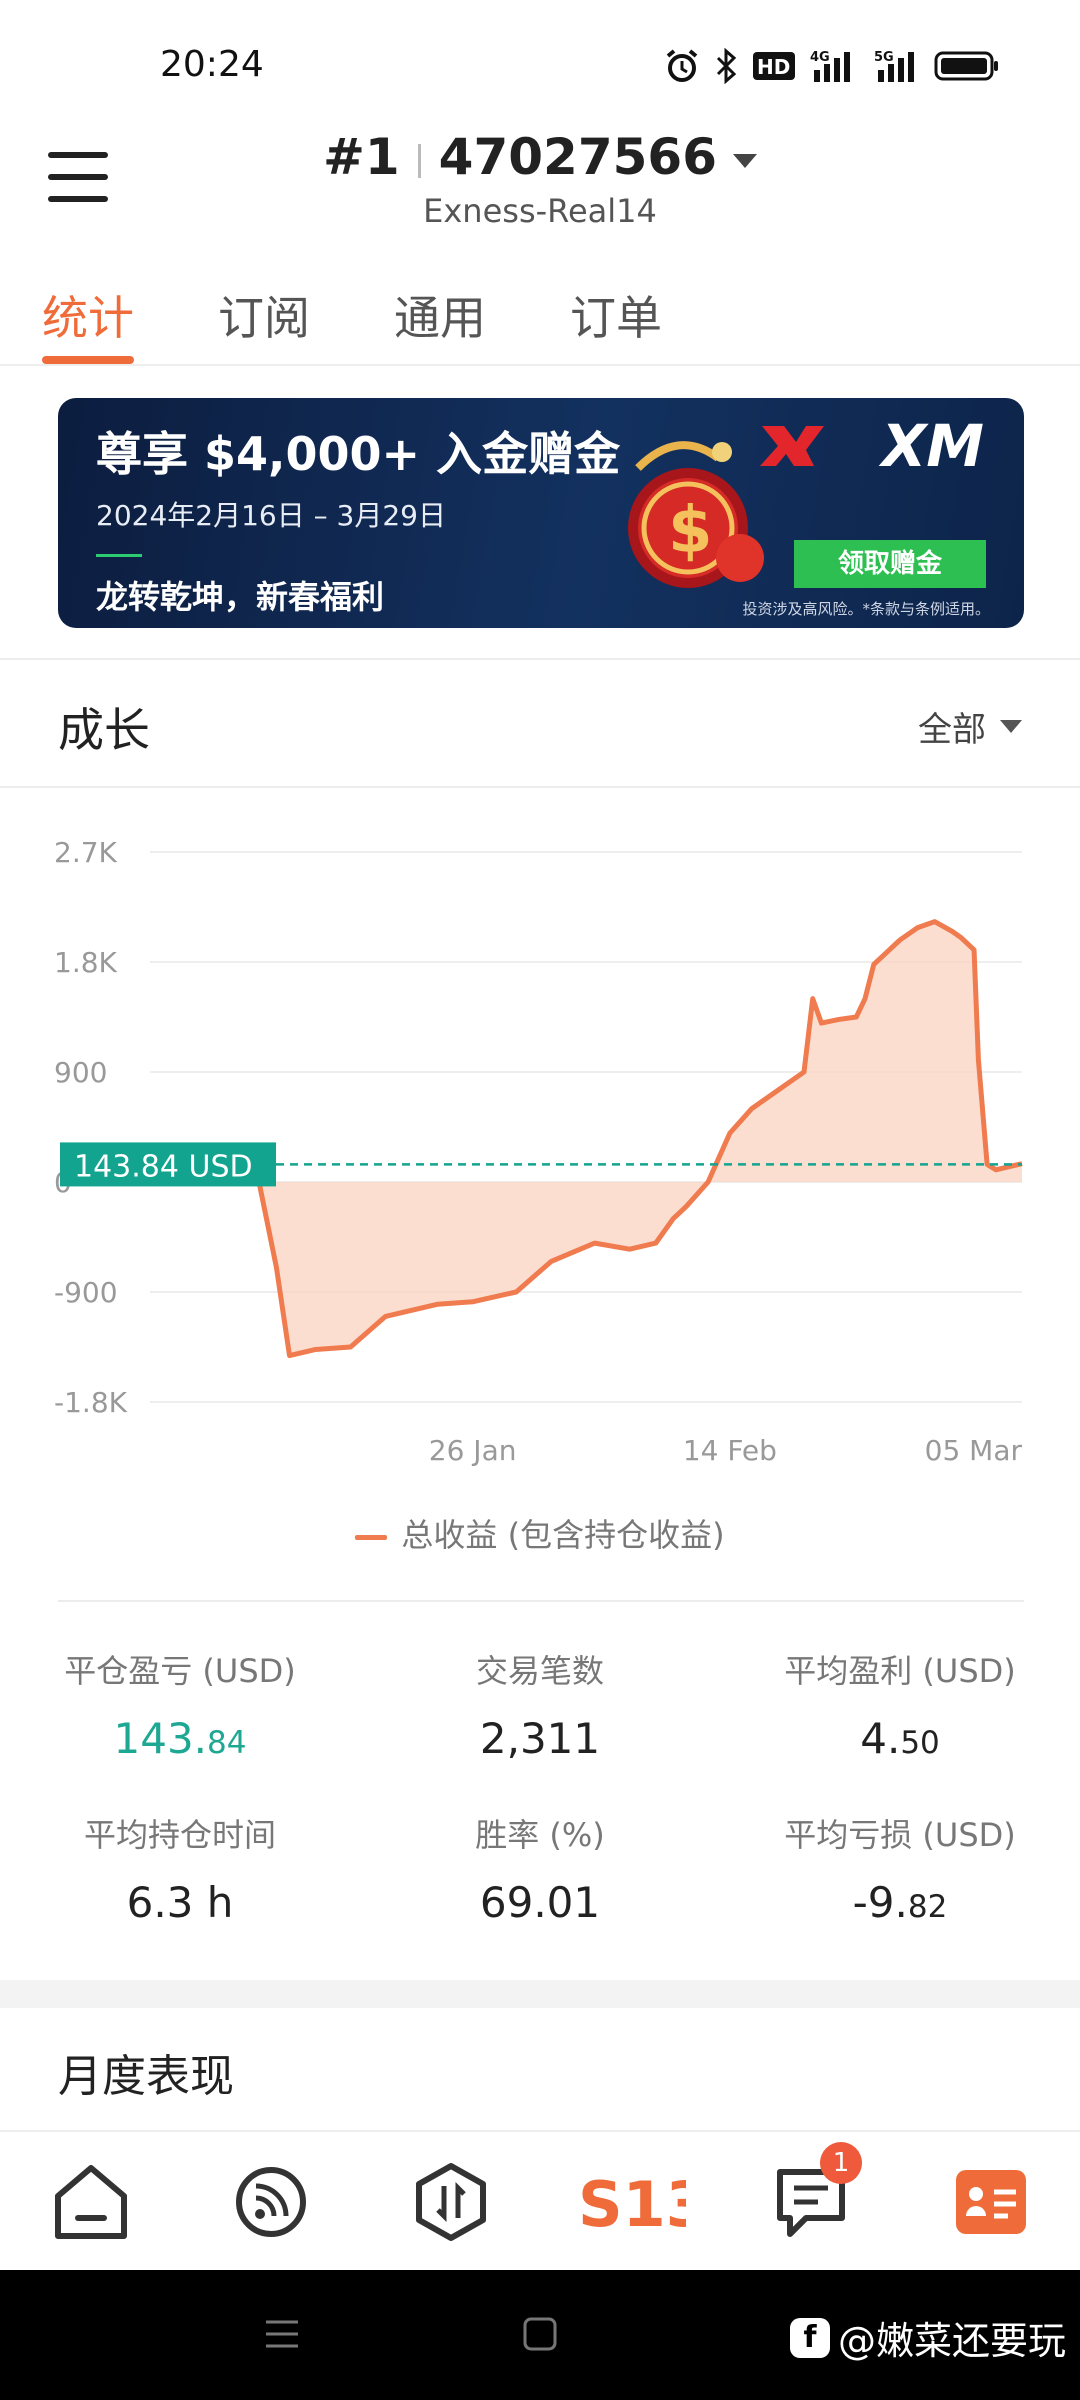 This screenshot has width=1080, height=2400. What do you see at coordinates (932, 446) in the screenshot?
I see `banner-brand: XM` at bounding box center [932, 446].